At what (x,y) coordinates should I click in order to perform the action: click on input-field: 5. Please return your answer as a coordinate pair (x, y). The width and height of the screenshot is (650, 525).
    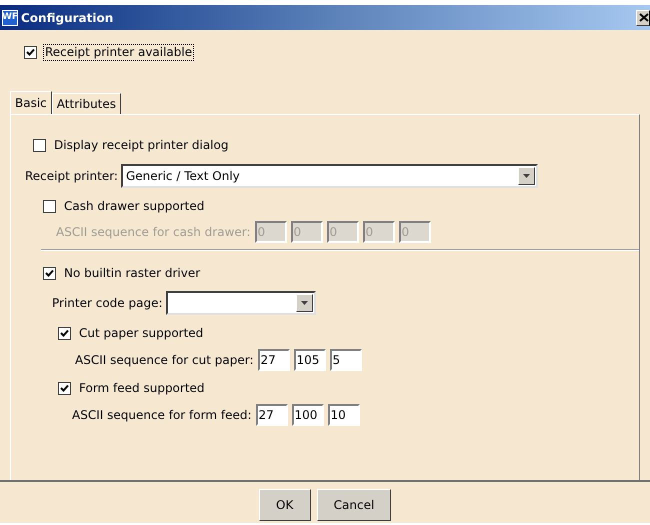
    Looking at the image, I should click on (346, 360).